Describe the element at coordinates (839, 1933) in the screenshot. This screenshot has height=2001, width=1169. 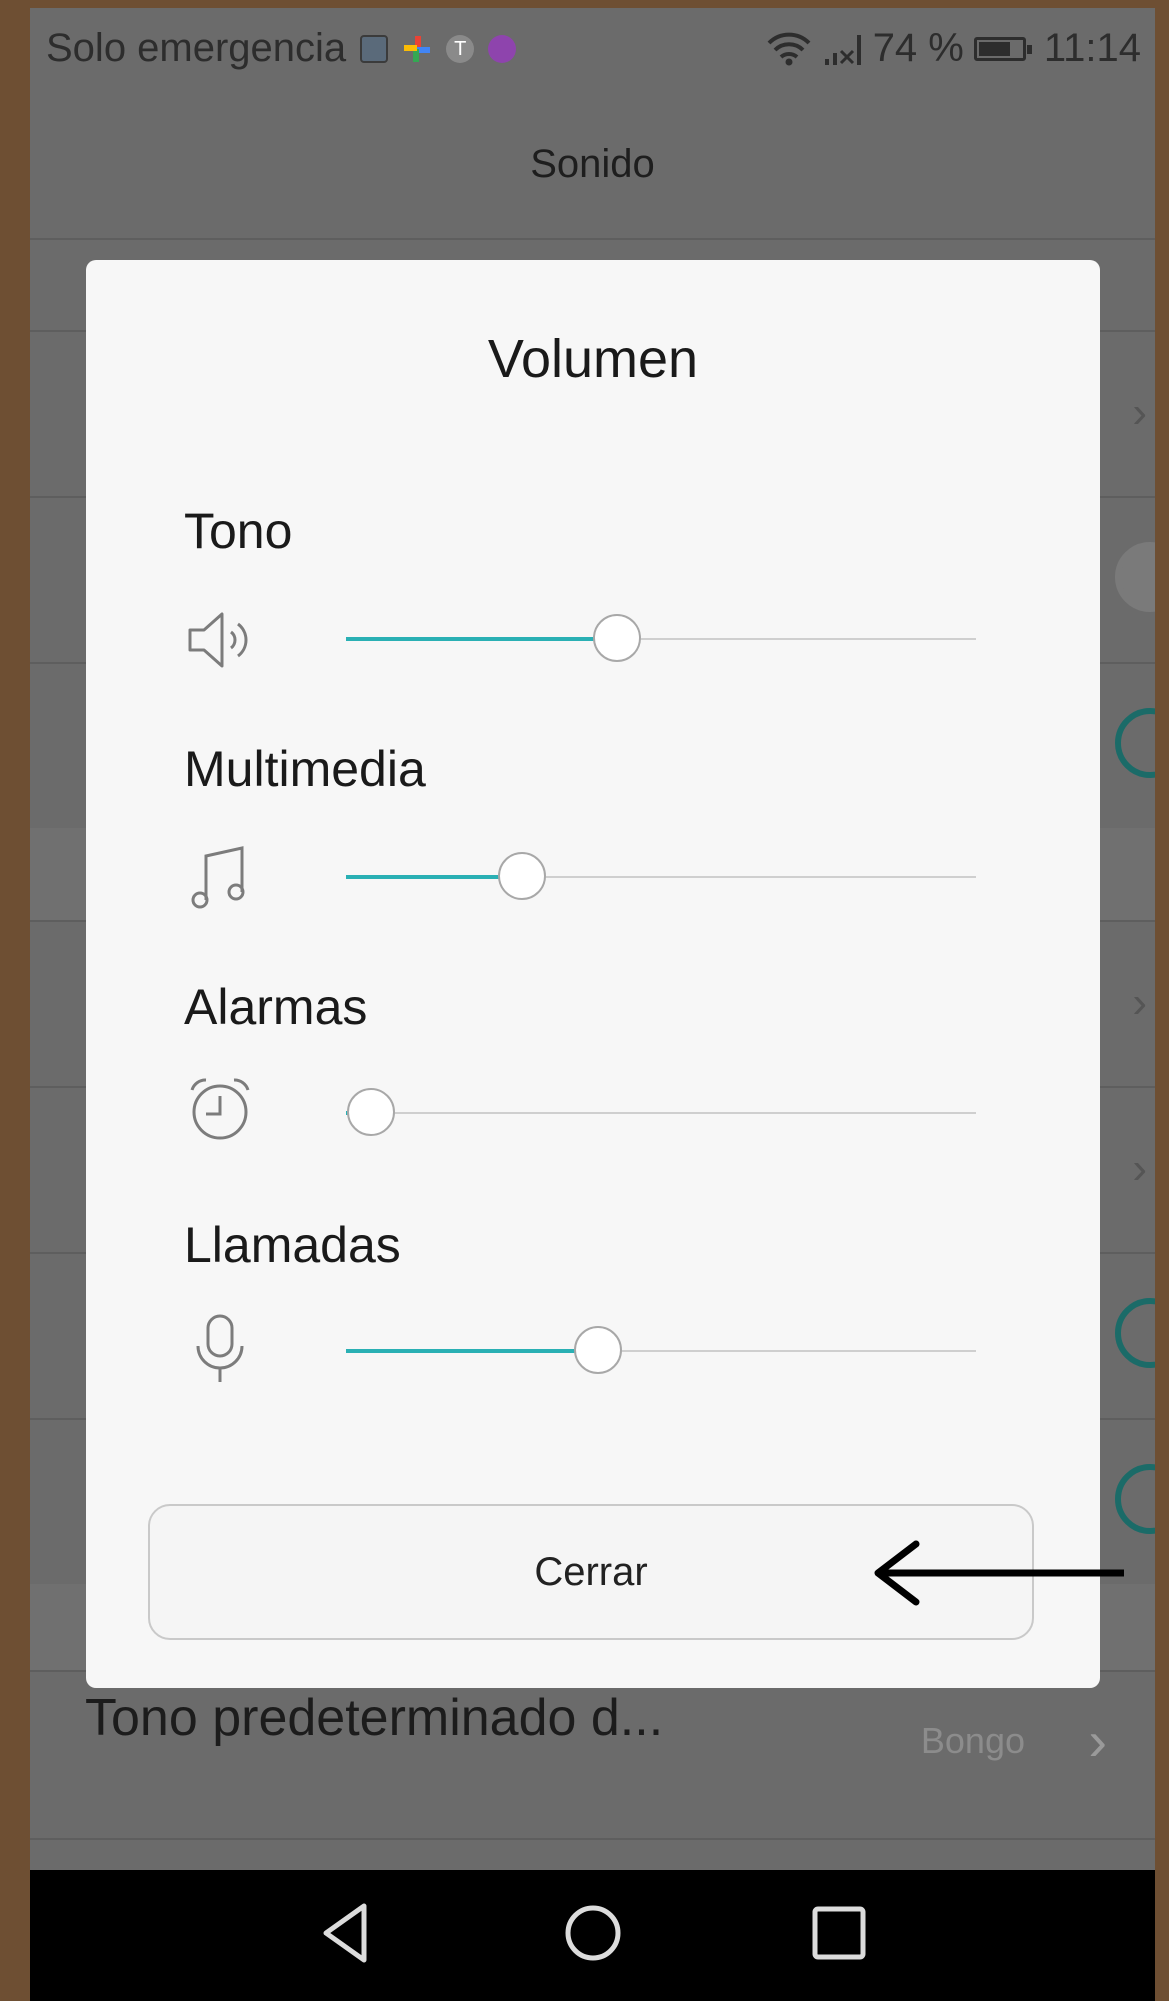
I see `recents-icon` at that location.